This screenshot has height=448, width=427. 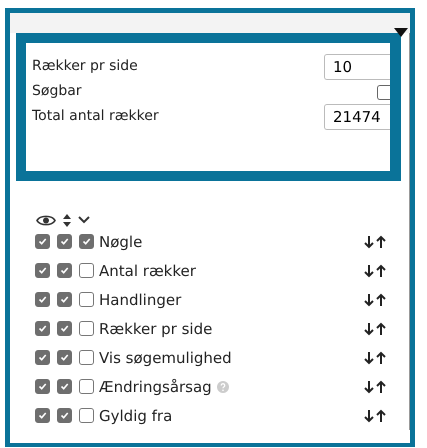 I want to click on sort-icon, so click(x=67, y=220).